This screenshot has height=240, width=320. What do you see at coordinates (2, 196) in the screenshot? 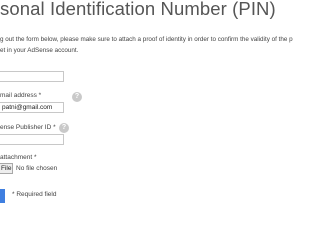
I see `submit-button` at bounding box center [2, 196].